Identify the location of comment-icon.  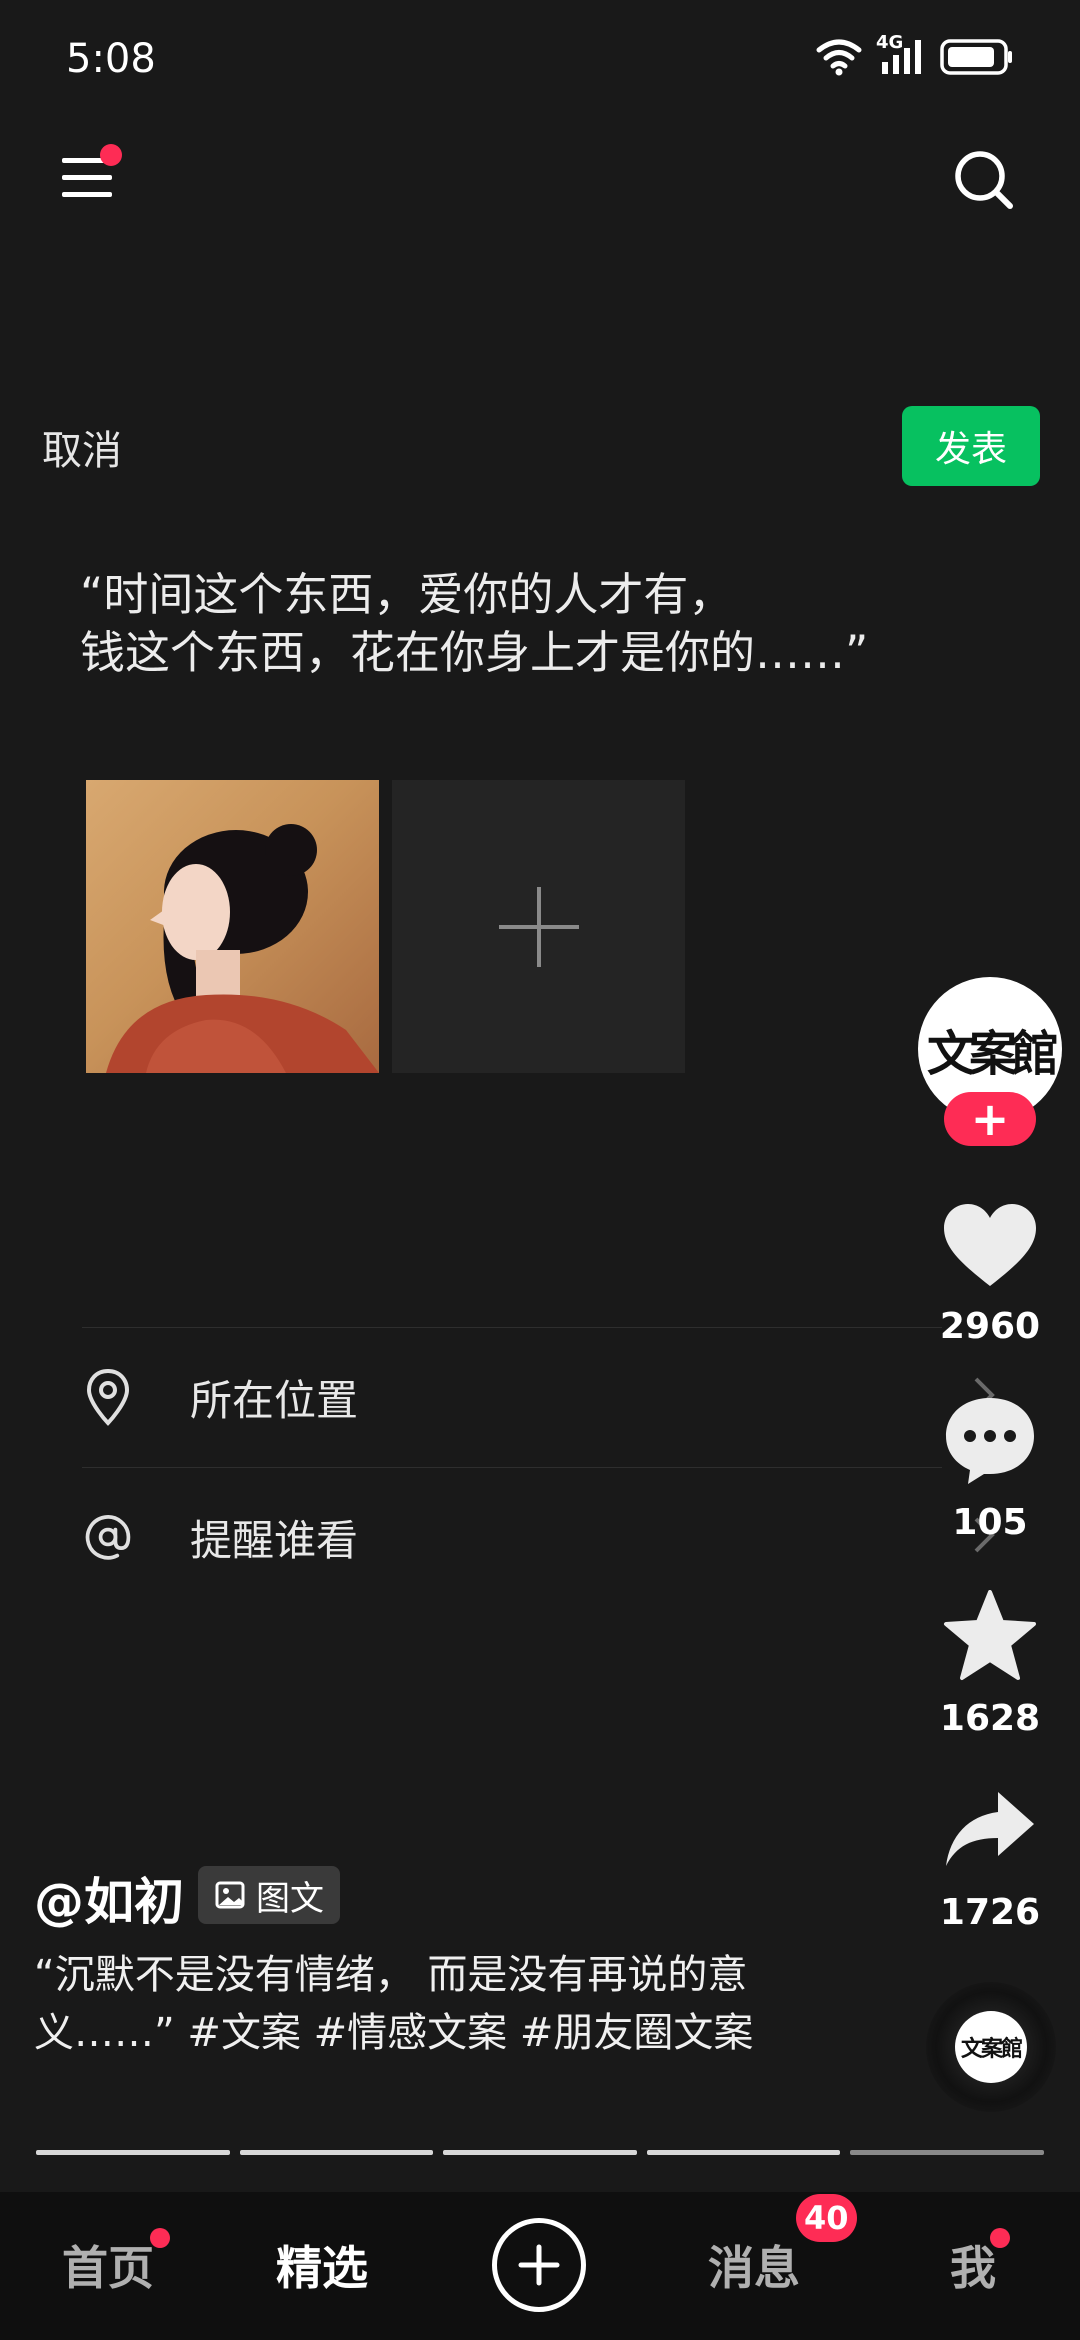
(990, 1441).